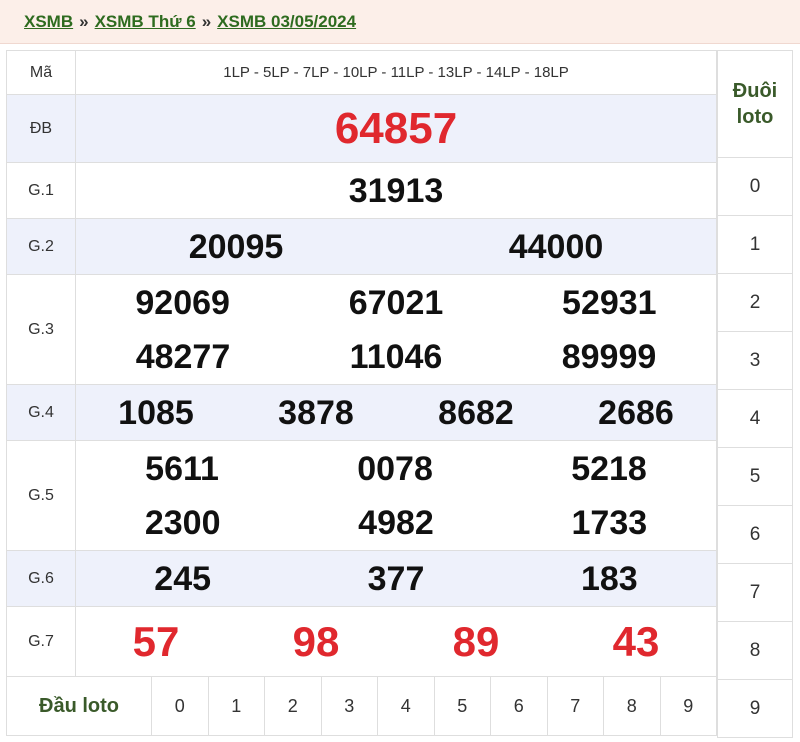 The height and width of the screenshot is (742, 800). I want to click on prize-number-g7: 57, so click(156, 641).